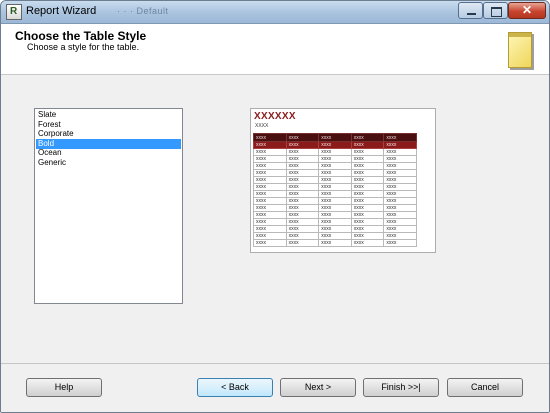  What do you see at coordinates (143, 11) in the screenshot?
I see `background-window-title: · · · Default` at bounding box center [143, 11].